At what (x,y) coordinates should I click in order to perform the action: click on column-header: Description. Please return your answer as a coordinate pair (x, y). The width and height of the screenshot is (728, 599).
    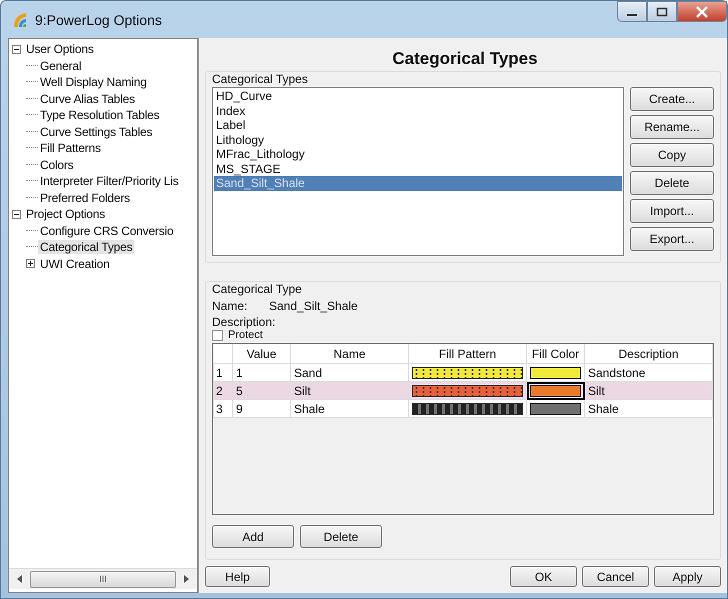
    Looking at the image, I should click on (648, 354).